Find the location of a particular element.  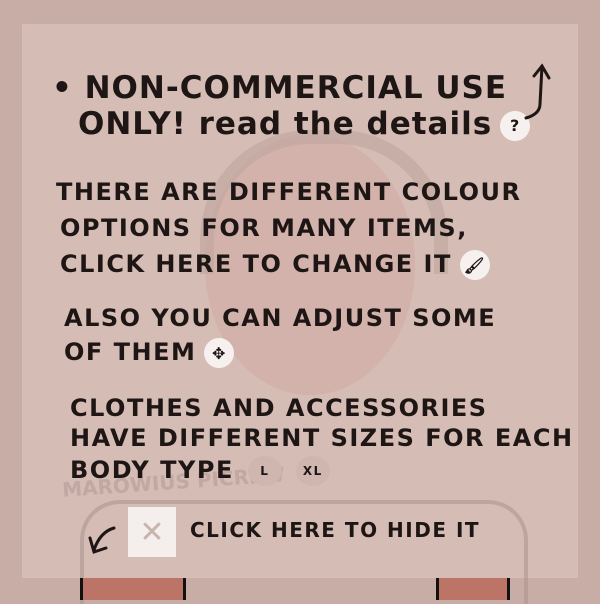

adjust-line-1: ALSO YOU CAN ADJUST SOME is located at coordinates (280, 318).